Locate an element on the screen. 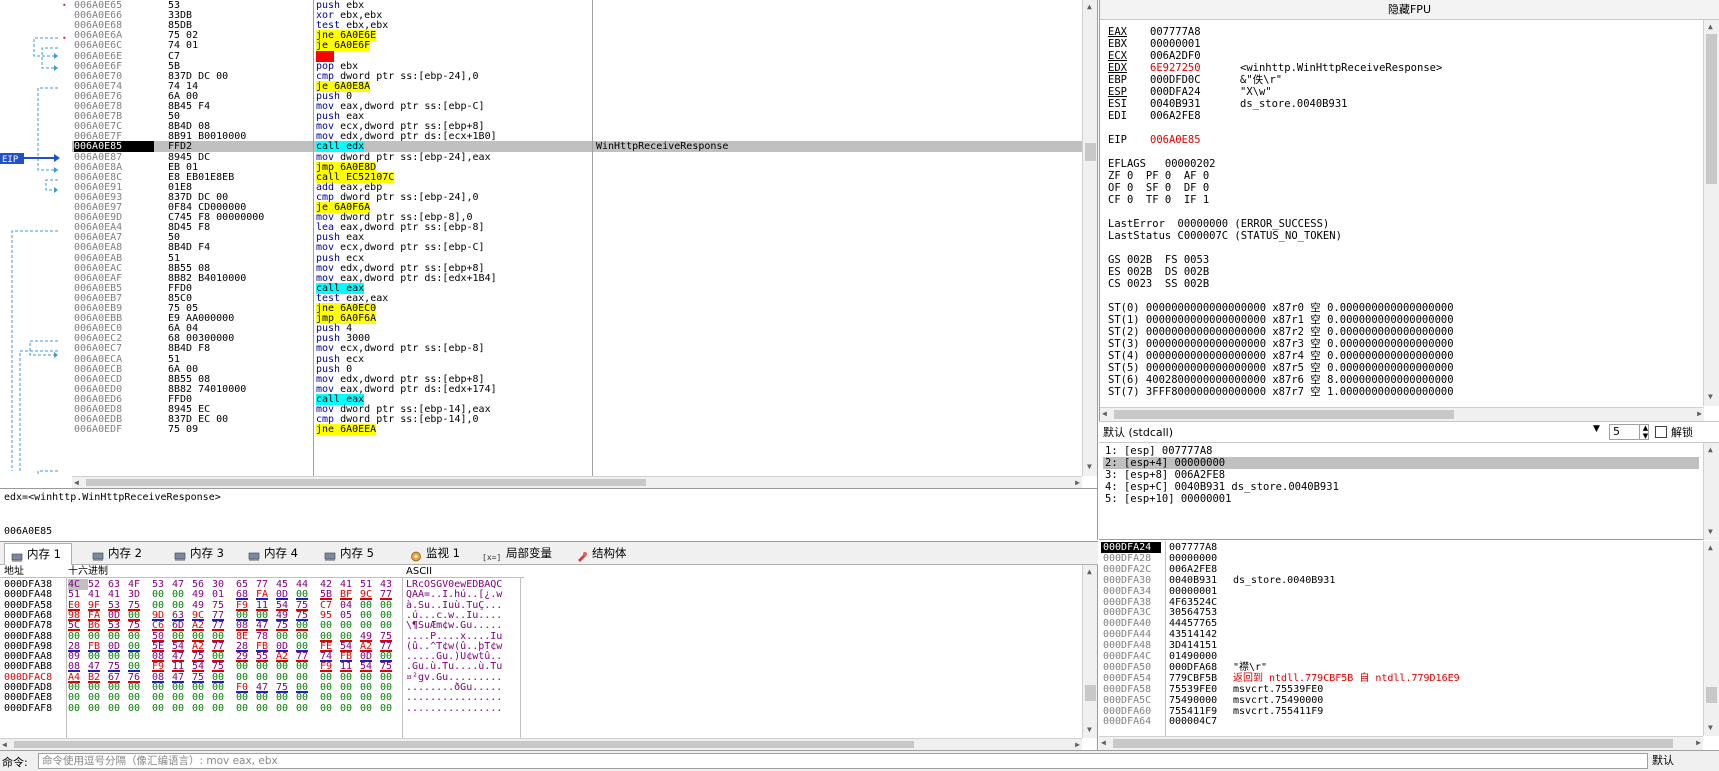  hex-byte: 54 is located at coordinates (370, 666).